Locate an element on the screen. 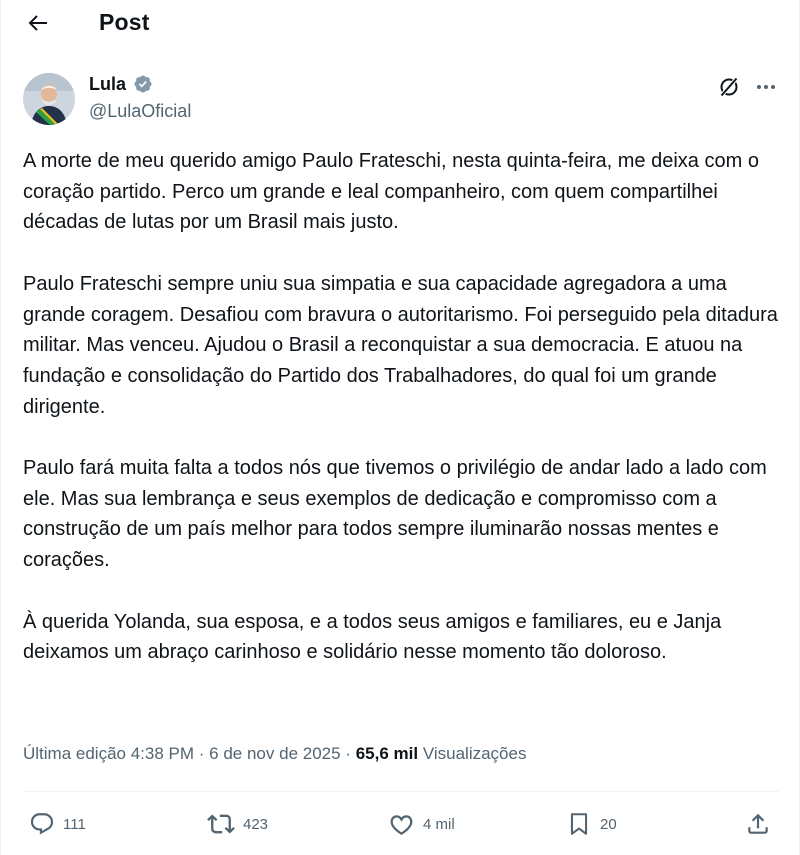 Image resolution: width=800 pixels, height=855 pixels. page-title: Post is located at coordinates (124, 22).